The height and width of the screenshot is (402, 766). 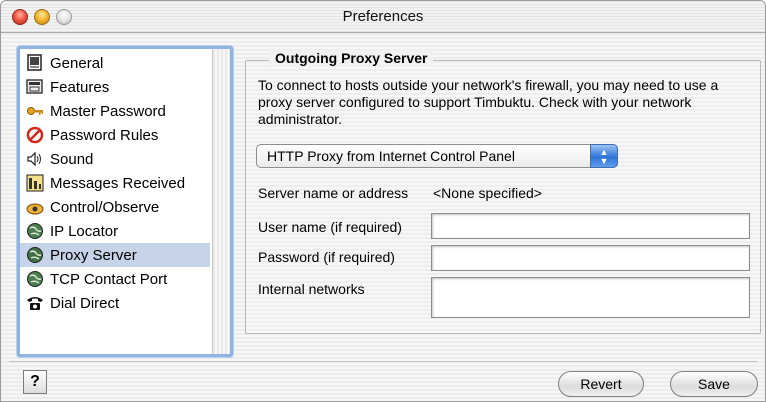 I want to click on sidebar-item-dial-direct: Dial Direct, so click(x=115, y=303).